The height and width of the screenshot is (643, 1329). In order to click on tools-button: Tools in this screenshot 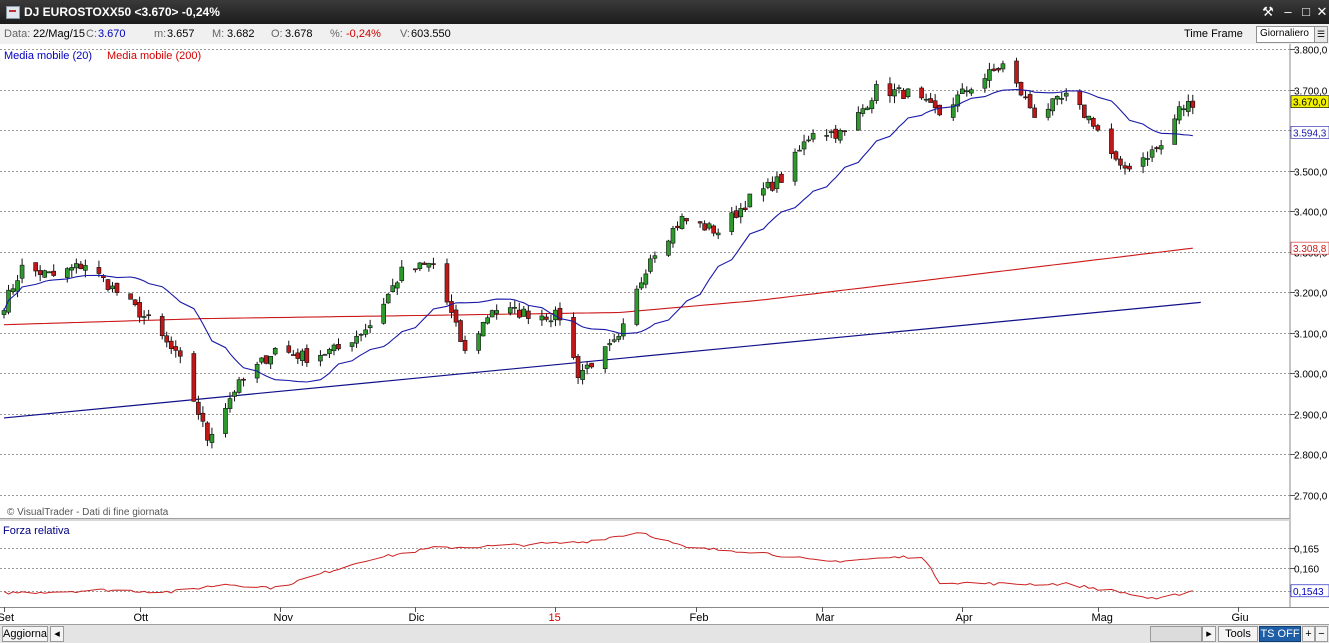, I will do `click(1238, 634)`.